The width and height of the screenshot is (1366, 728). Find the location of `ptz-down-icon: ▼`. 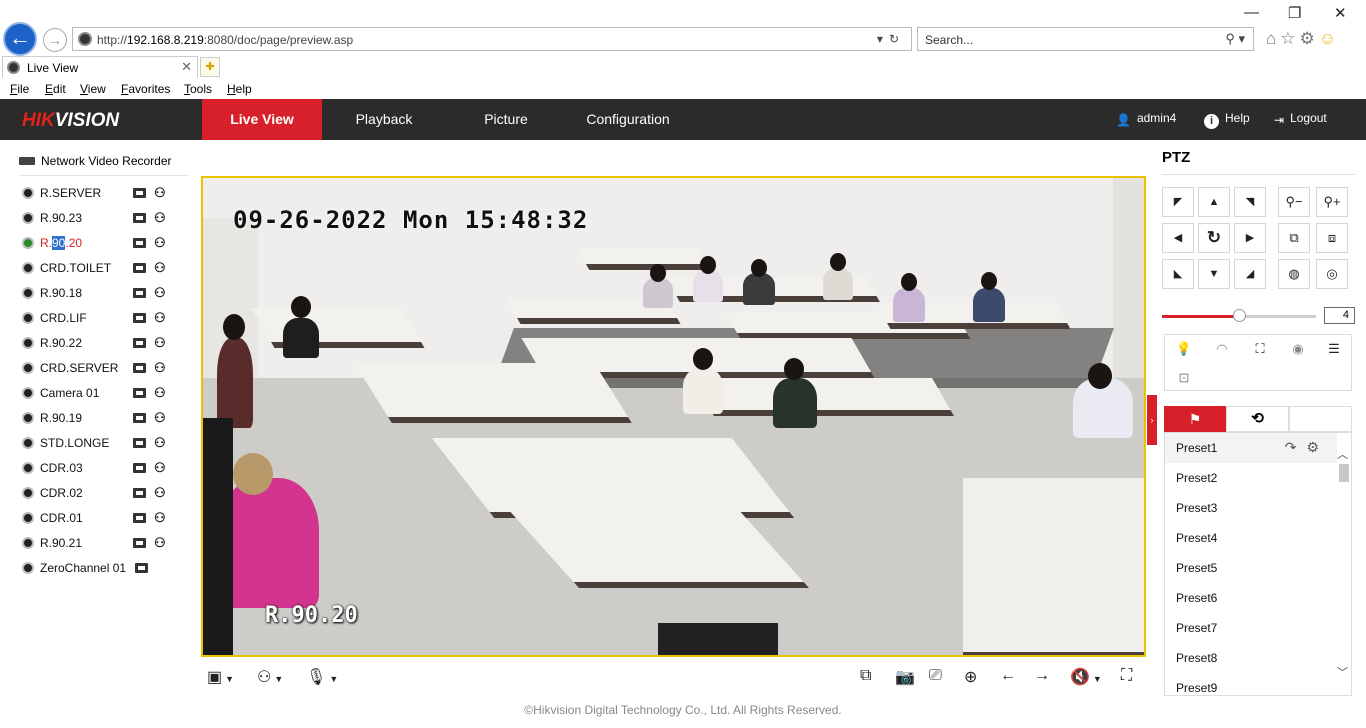

ptz-down-icon: ▼ is located at coordinates (1214, 274).